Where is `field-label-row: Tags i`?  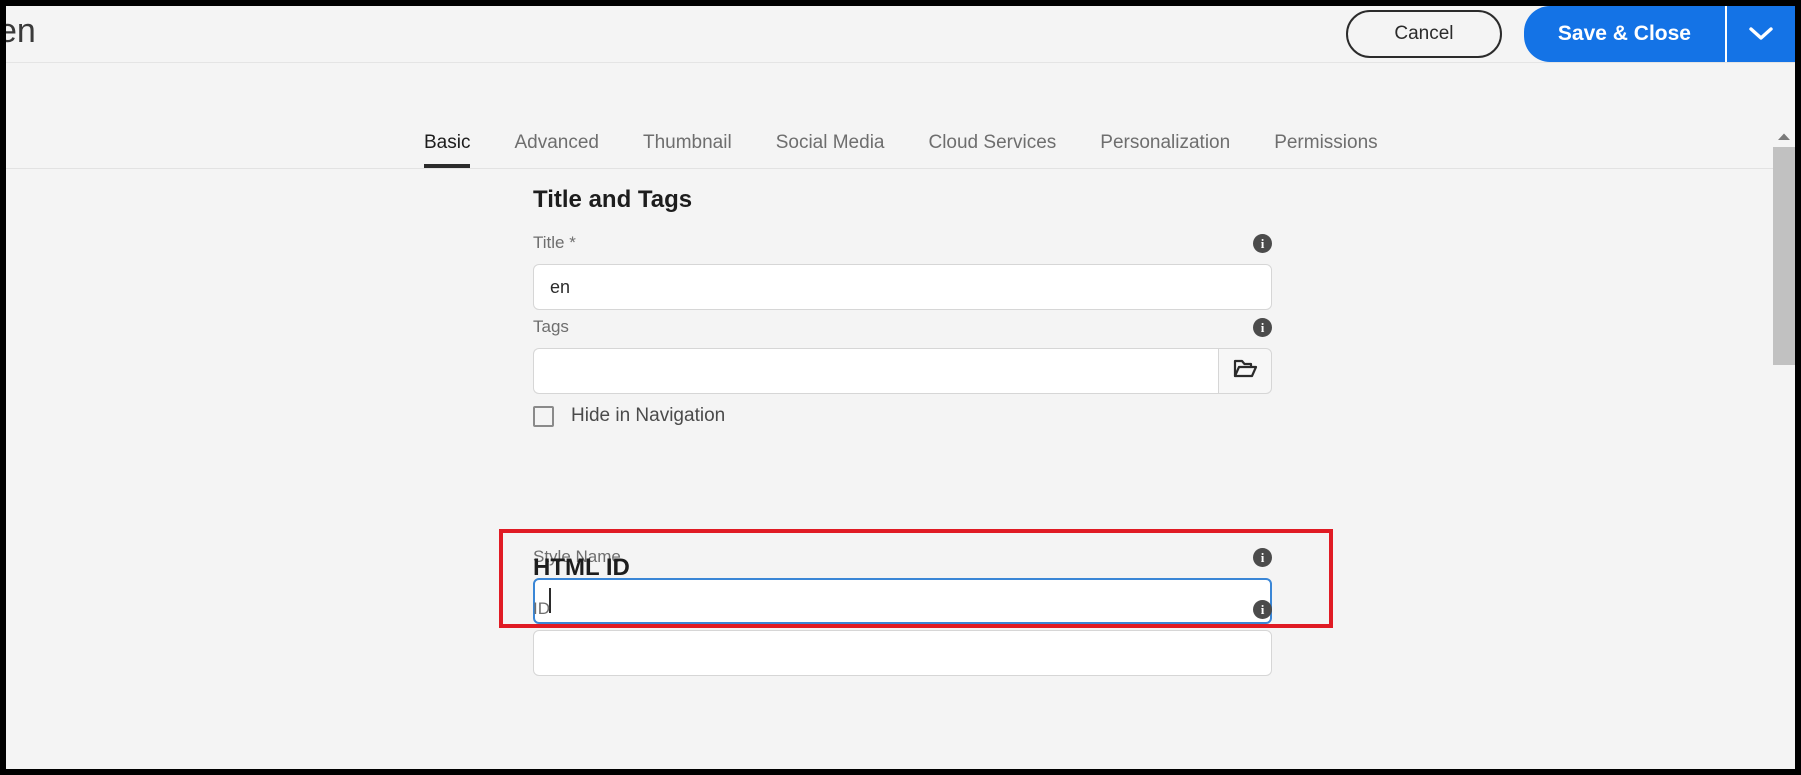 field-label-row: Tags i is located at coordinates (902, 327).